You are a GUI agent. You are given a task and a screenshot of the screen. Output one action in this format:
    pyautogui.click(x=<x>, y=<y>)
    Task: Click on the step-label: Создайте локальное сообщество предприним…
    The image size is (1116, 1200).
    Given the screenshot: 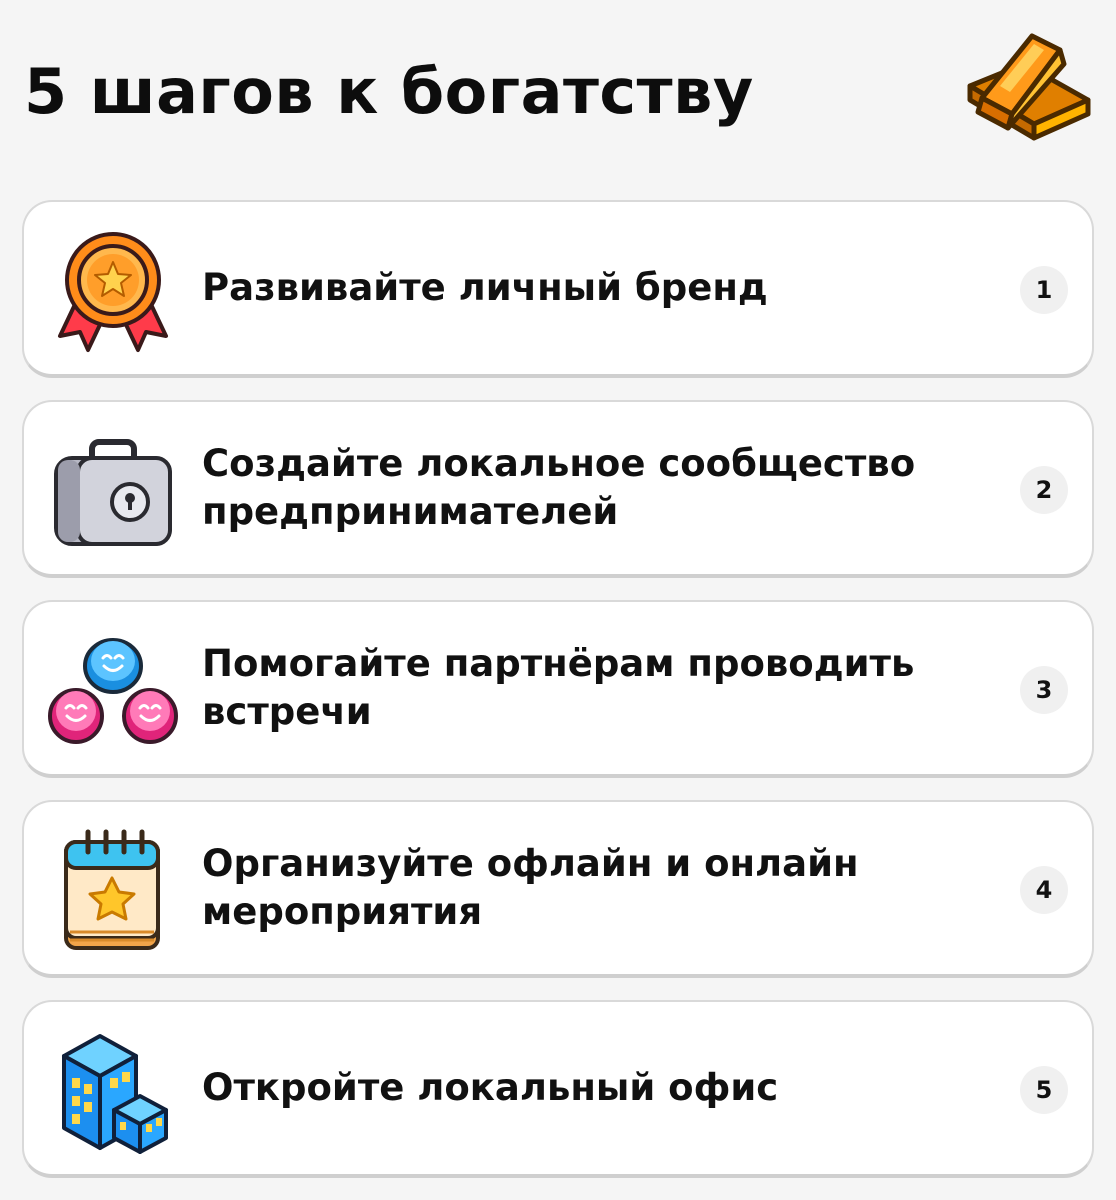 What is the action you would take?
    pyautogui.click(x=559, y=487)
    